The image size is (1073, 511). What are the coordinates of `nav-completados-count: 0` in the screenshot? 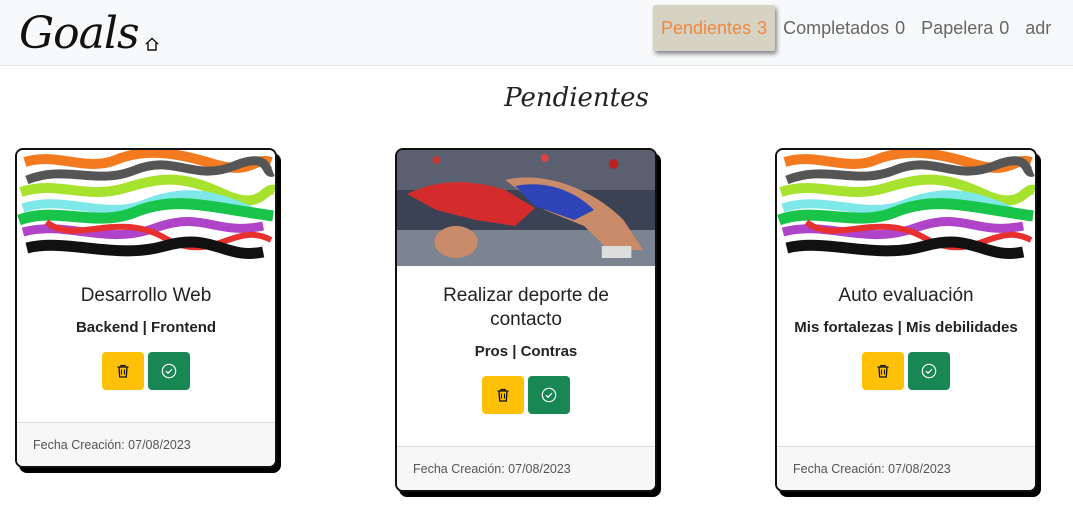 It's located at (900, 27).